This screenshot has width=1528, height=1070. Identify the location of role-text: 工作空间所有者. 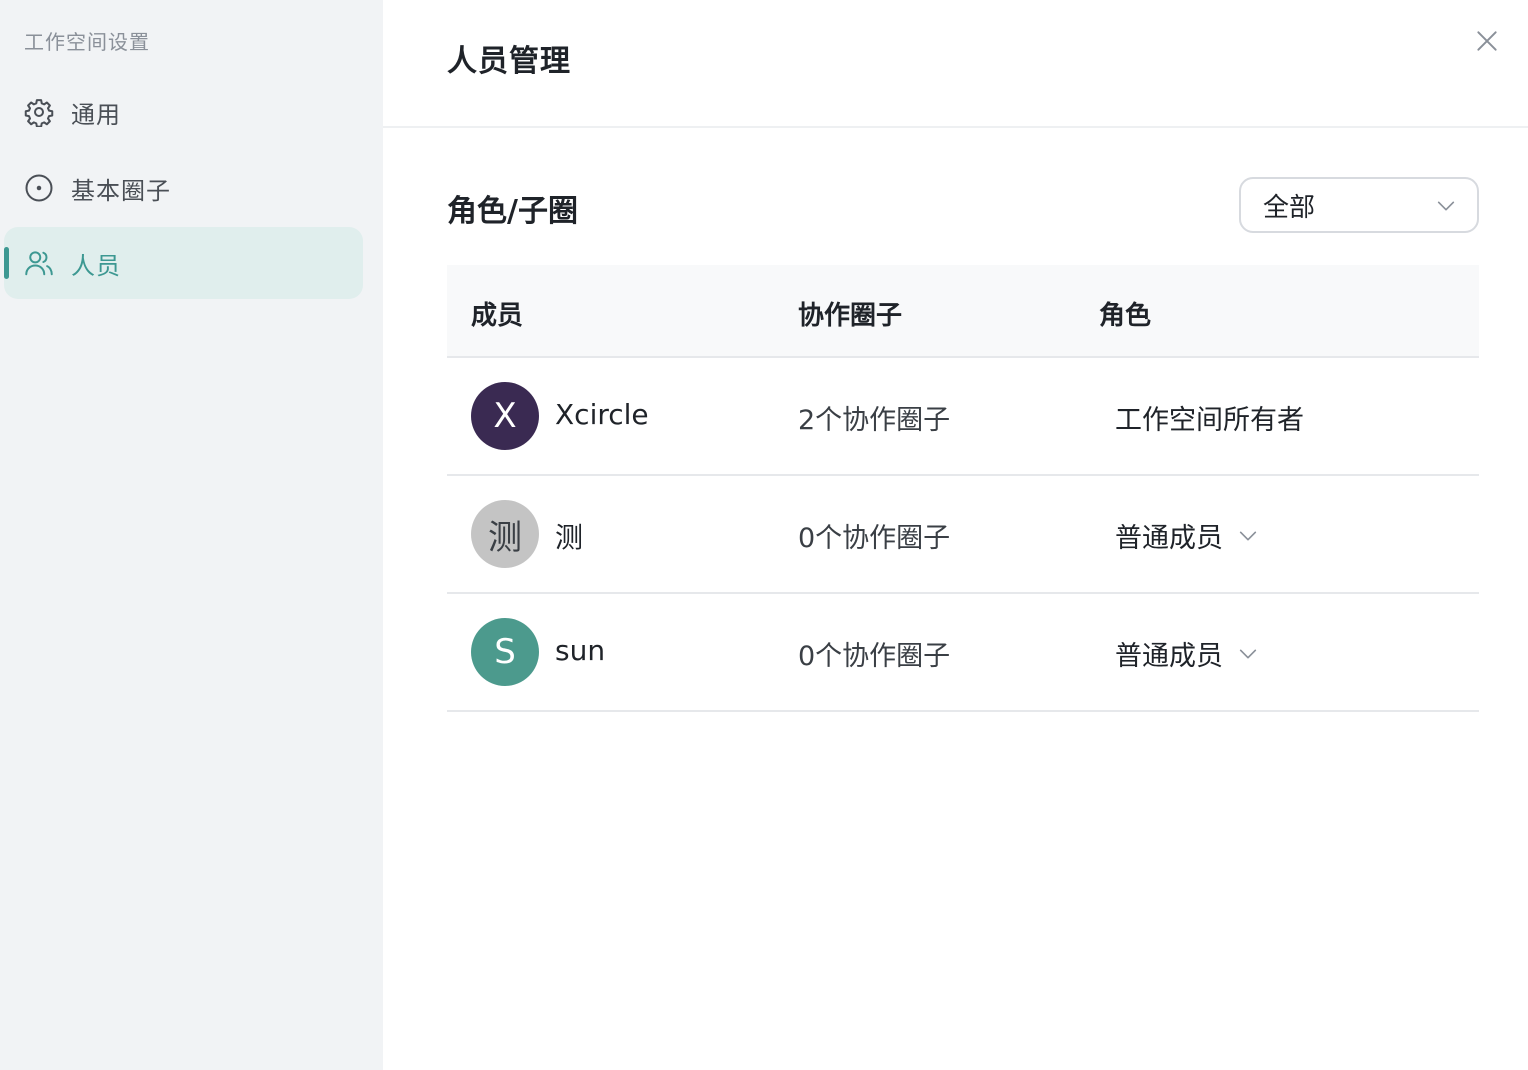
(1209, 420).